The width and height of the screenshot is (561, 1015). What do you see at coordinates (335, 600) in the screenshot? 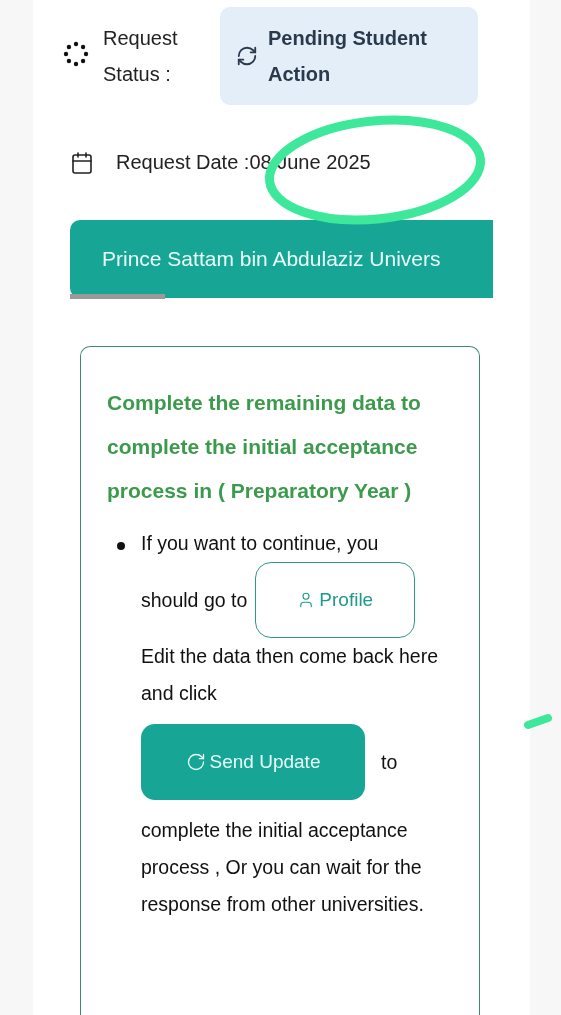
I see `profile-button: Profile` at bounding box center [335, 600].